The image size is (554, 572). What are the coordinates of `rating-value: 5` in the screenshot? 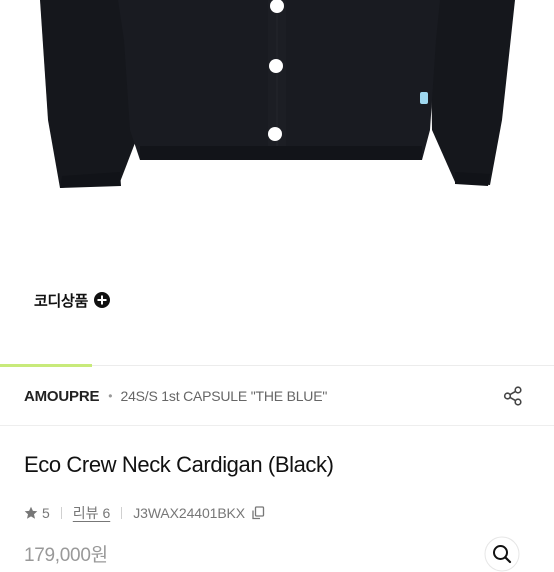 It's located at (46, 513).